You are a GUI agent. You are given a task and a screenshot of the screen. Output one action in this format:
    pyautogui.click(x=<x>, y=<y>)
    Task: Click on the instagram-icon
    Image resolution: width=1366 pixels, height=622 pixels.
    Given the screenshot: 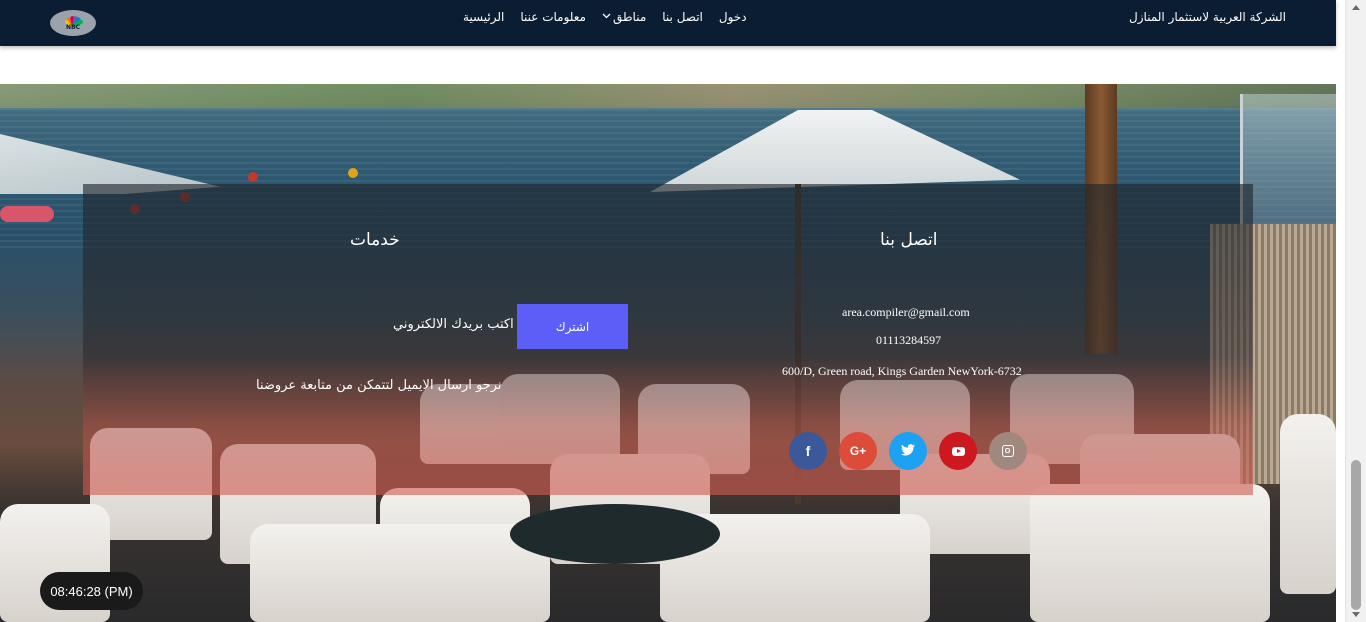 What is the action you would take?
    pyautogui.click(x=1008, y=451)
    